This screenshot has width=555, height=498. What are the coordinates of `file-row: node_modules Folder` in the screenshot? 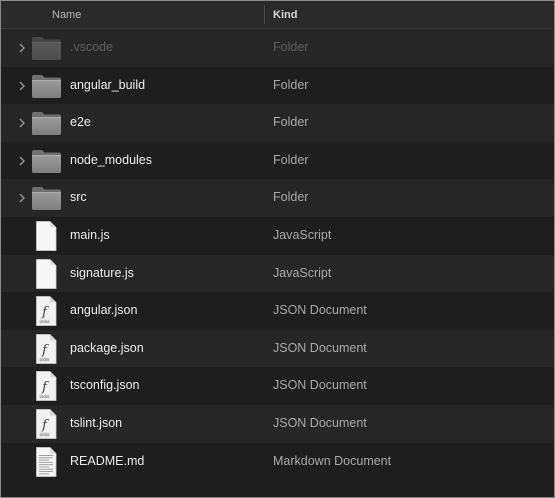 It's located at (277, 160).